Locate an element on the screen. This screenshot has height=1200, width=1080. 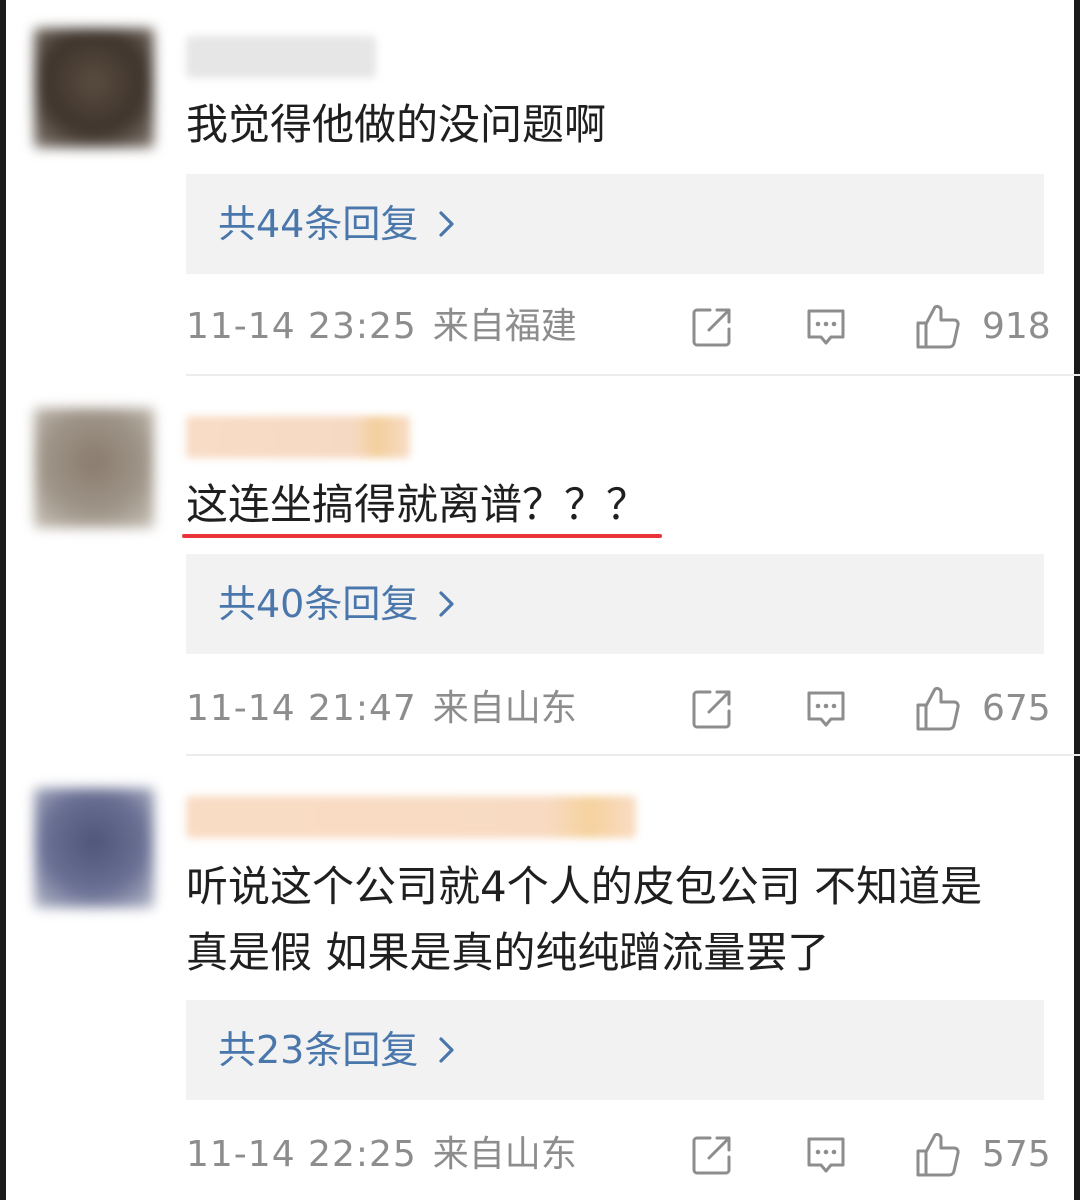
comment-text-line: 听说这个公司就4个人的皮包公司 不知道是 is located at coordinates (584, 886).